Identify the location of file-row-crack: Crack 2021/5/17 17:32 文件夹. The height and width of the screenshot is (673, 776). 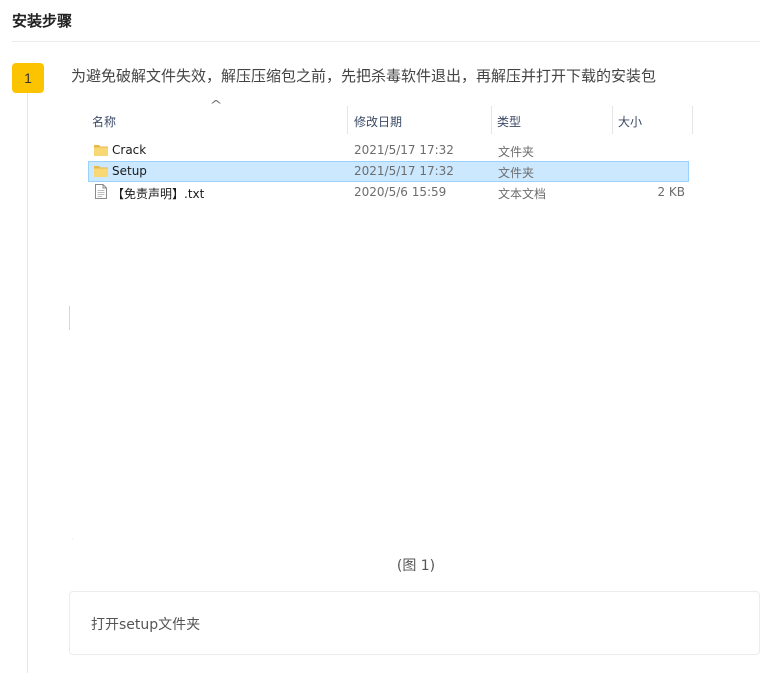
(388, 150).